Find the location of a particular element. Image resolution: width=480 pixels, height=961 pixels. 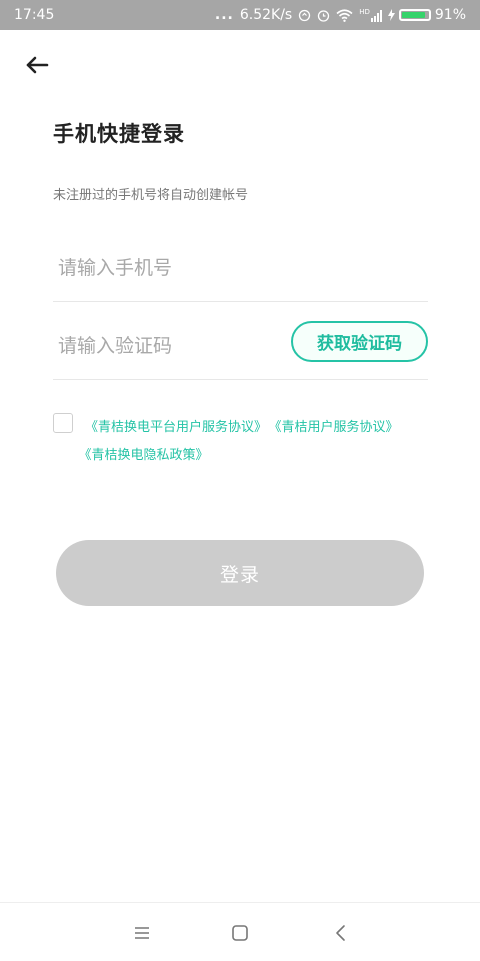

system-nav-bar is located at coordinates (240, 931).